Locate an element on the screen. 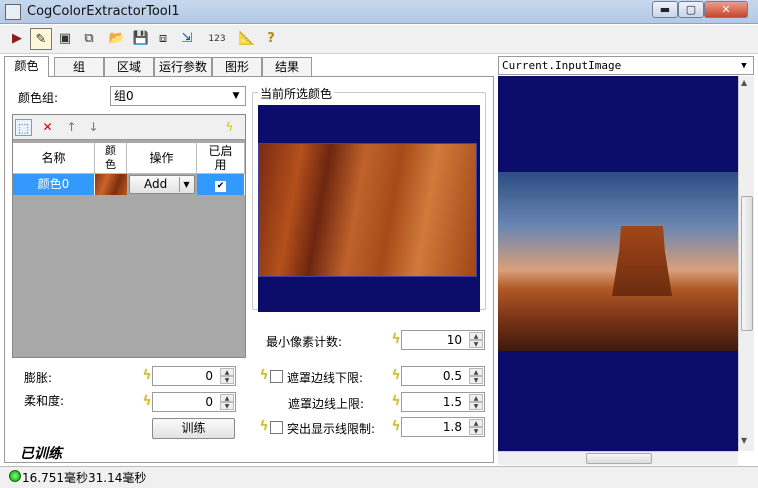 This screenshot has height=488, width=758. add-color-icon: ⬚ is located at coordinates (23, 127).